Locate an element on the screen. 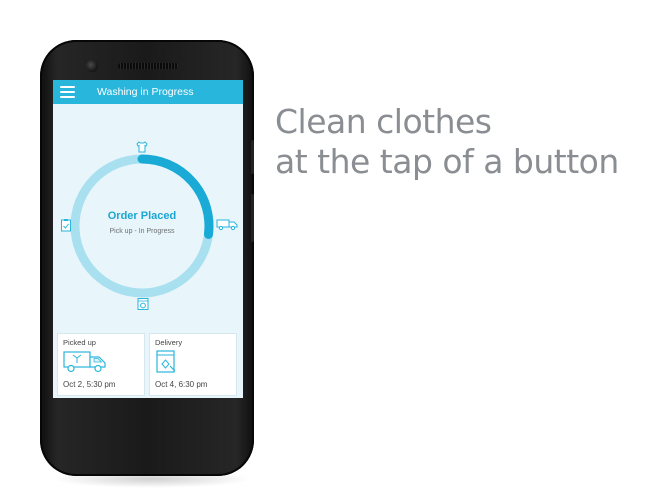 The height and width of the screenshot is (498, 650). delivery-date: Oct 4, 6:30 pm is located at coordinates (181, 384).